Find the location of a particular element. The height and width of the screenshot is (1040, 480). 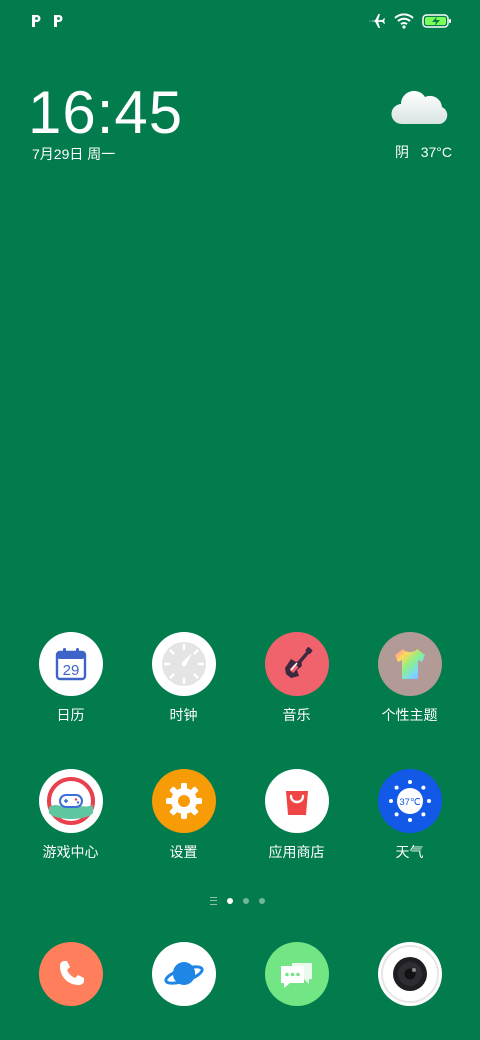

phone-icon is located at coordinates (70, 974).